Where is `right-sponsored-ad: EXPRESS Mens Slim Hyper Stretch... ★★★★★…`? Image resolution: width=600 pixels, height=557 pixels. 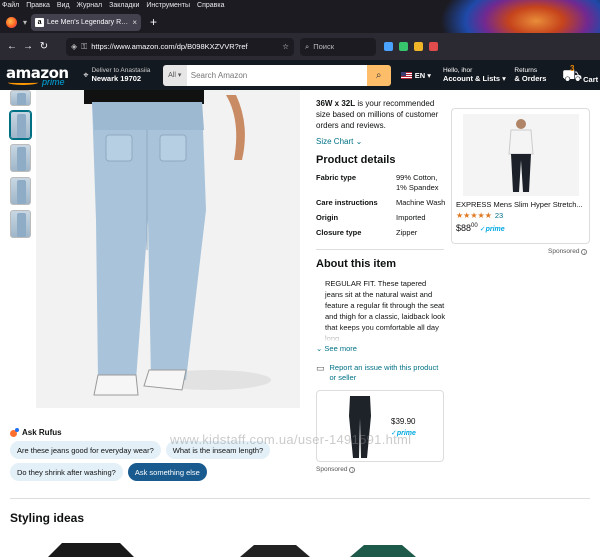
right-sponsored-ad: EXPRESS Mens Slim Hyper Stretch... ★★★★★… is located at coordinates (520, 176).